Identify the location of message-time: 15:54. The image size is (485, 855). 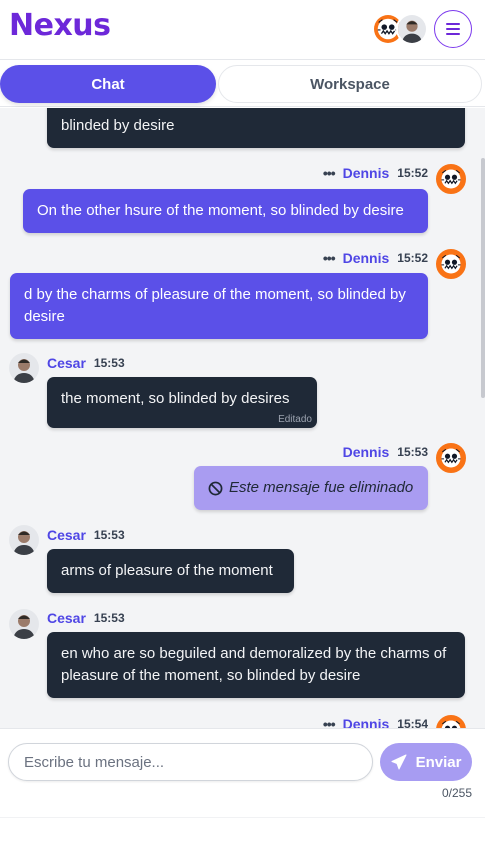
(412, 722).